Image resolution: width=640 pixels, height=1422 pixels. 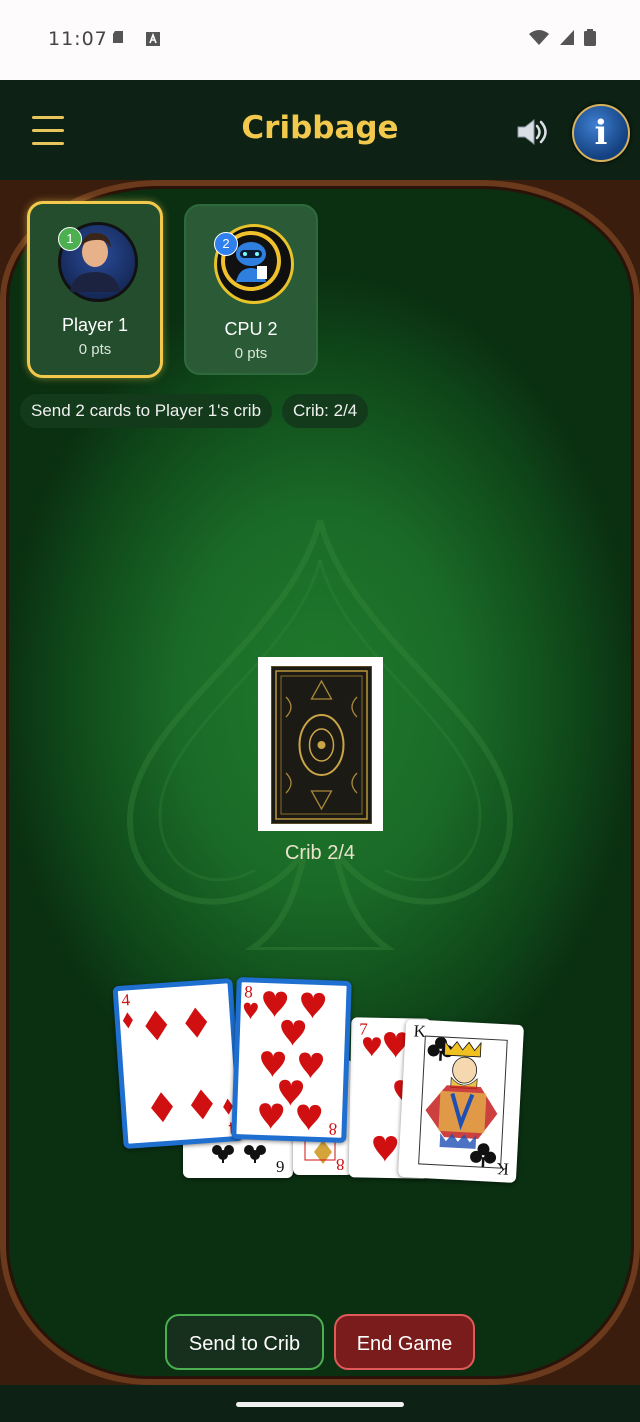 I want to click on end-game-button: End Game, so click(x=404, y=1342).